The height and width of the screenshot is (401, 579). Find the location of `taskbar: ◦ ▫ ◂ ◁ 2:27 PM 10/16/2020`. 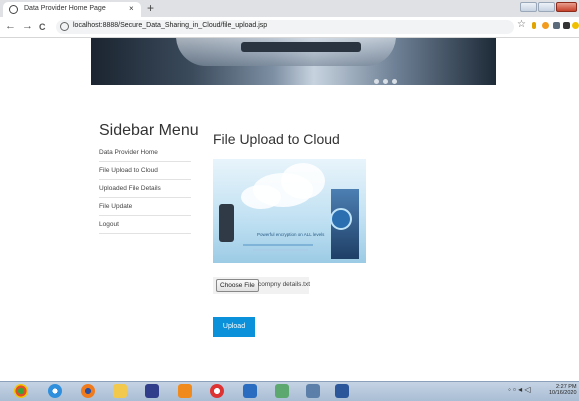

taskbar: ◦ ▫ ◂ ◁ 2:27 PM 10/16/2020 is located at coordinates (289, 391).